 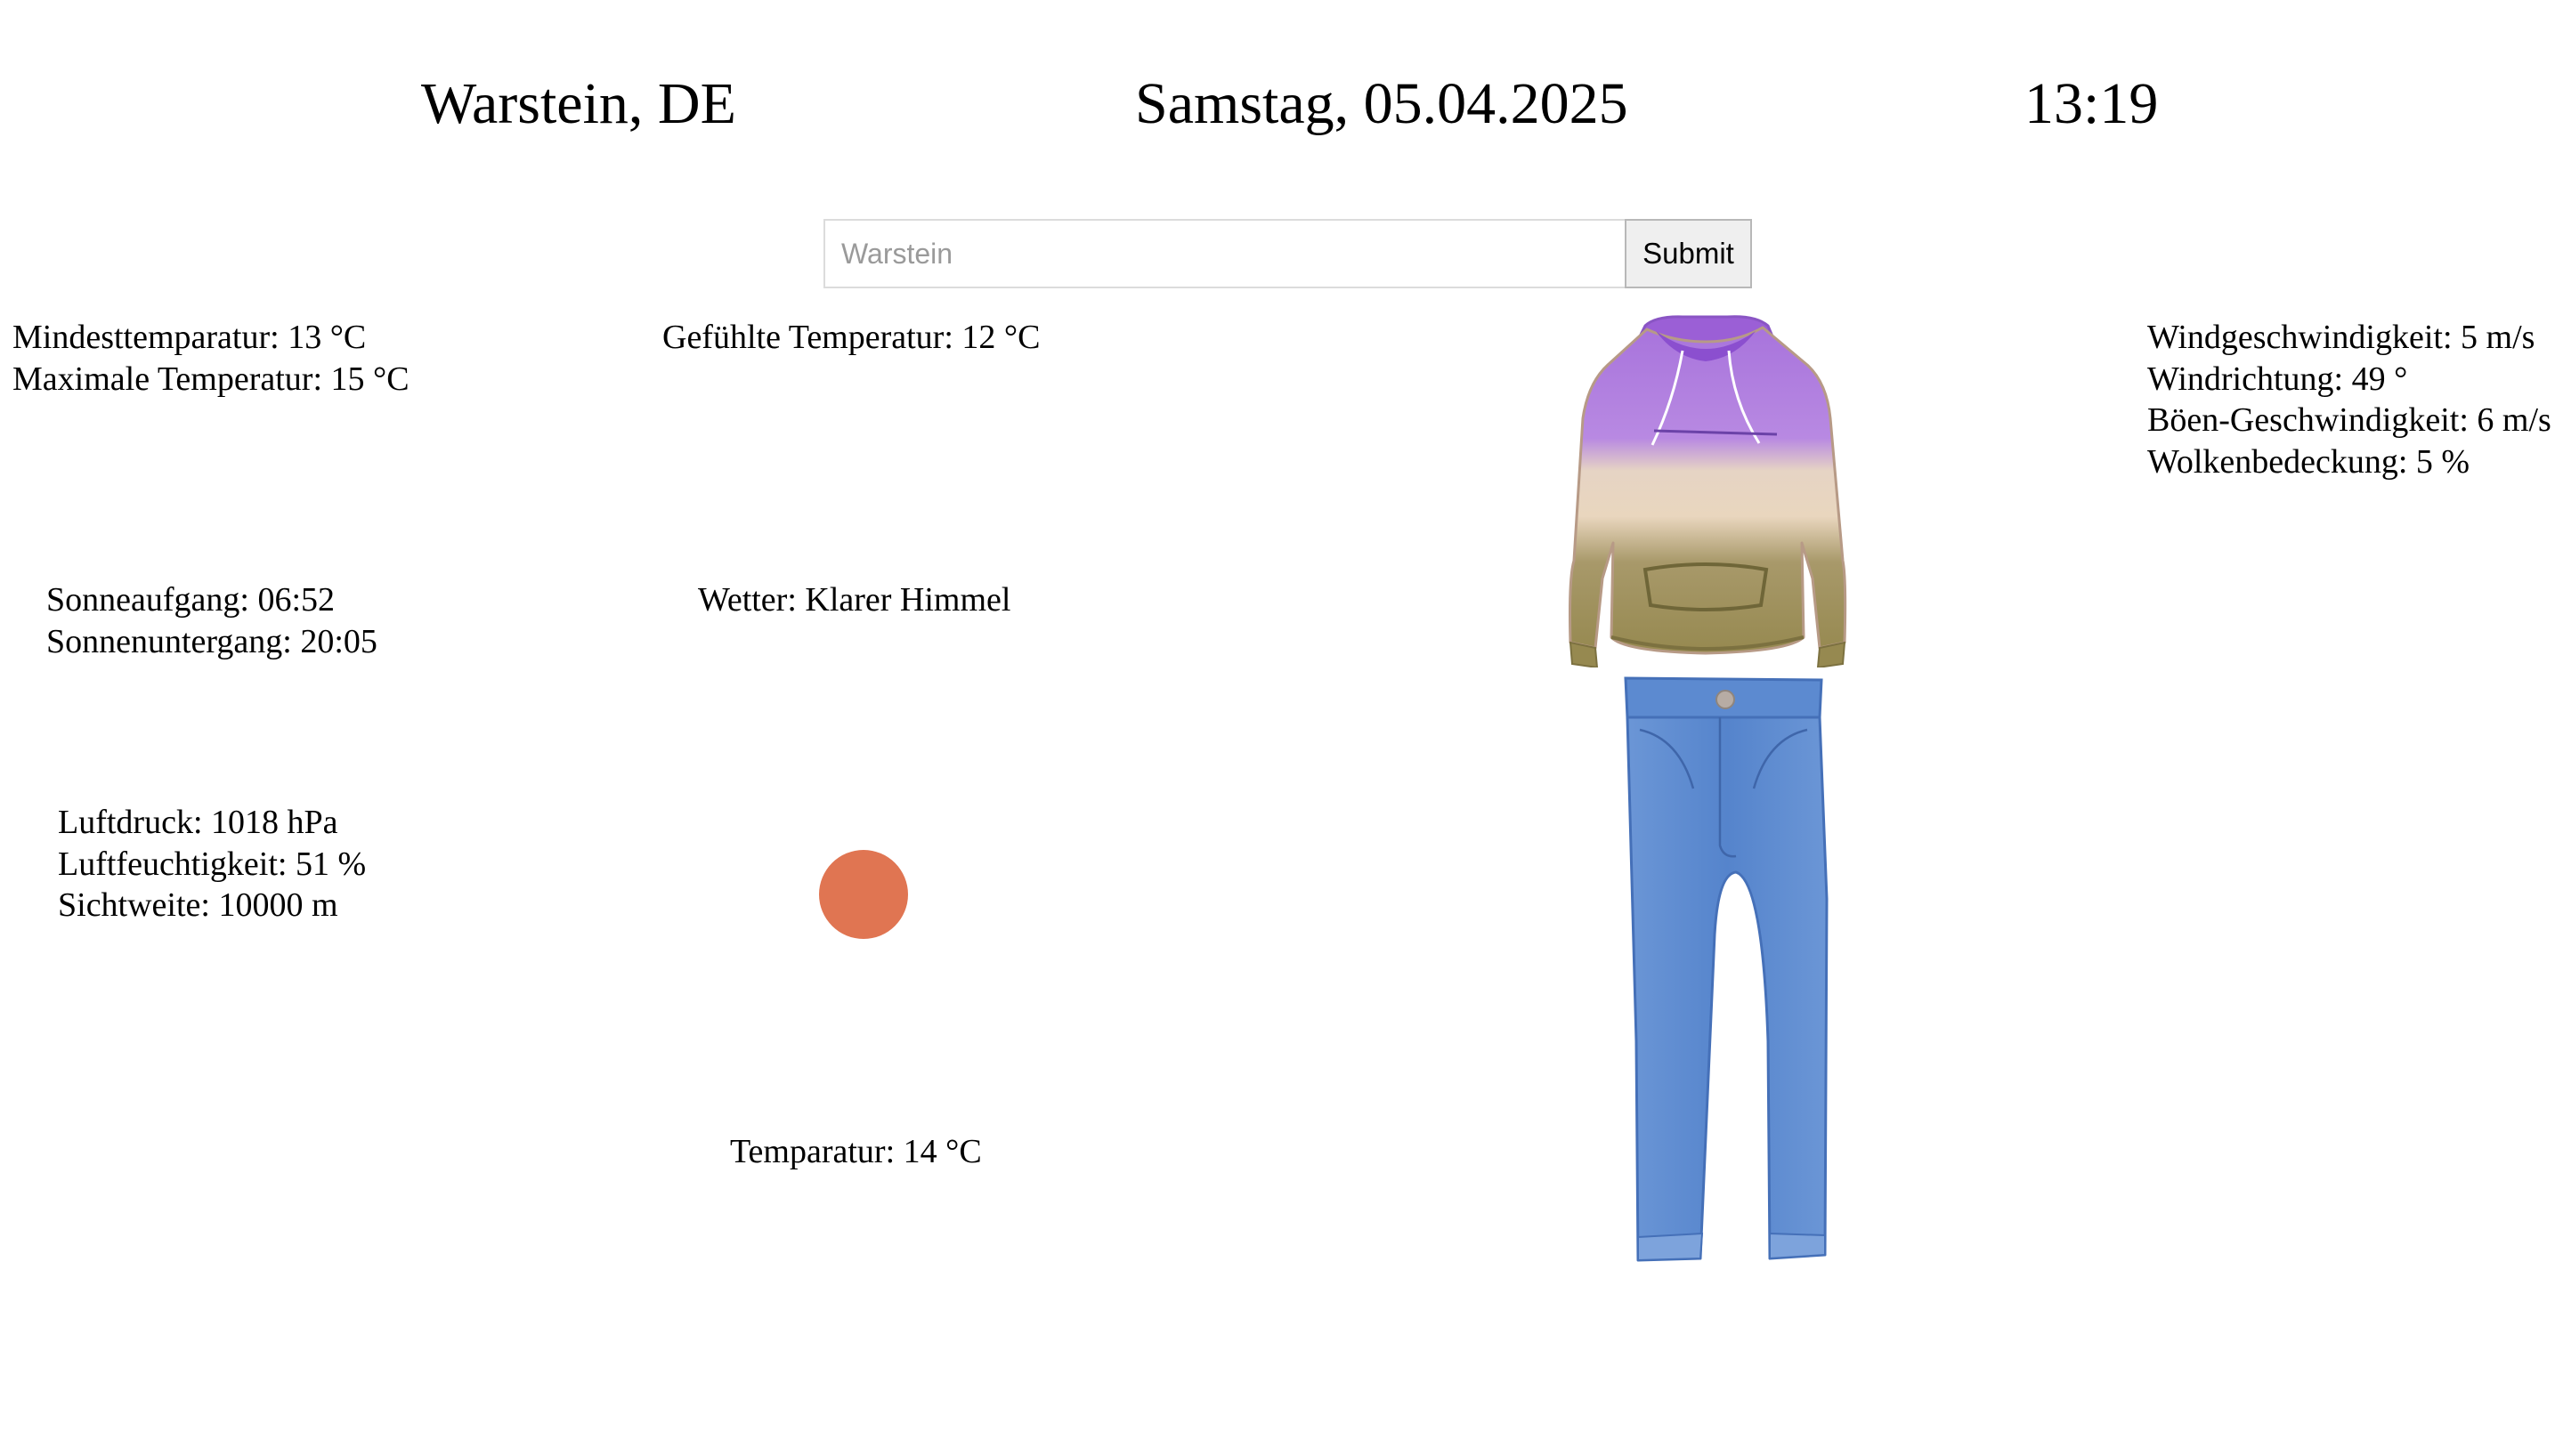 I want to click on weather-description: Wetter: Klarer Himmel, so click(x=854, y=600).